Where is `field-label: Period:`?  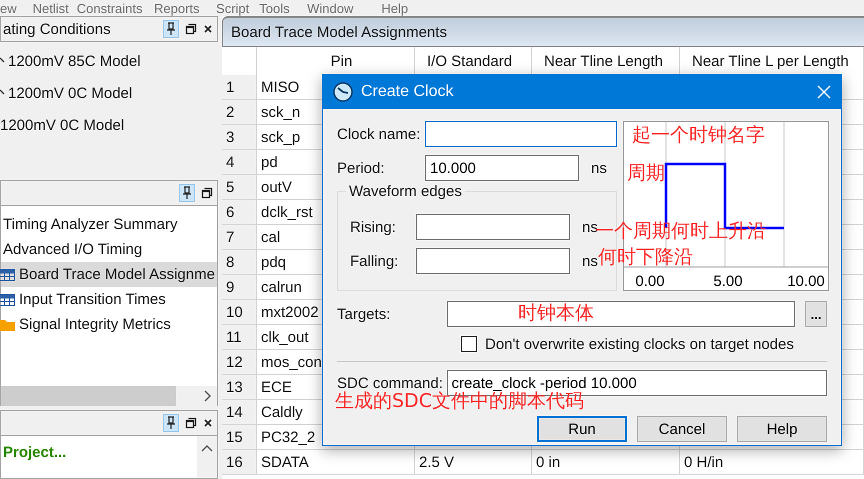 field-label: Period: is located at coordinates (361, 168).